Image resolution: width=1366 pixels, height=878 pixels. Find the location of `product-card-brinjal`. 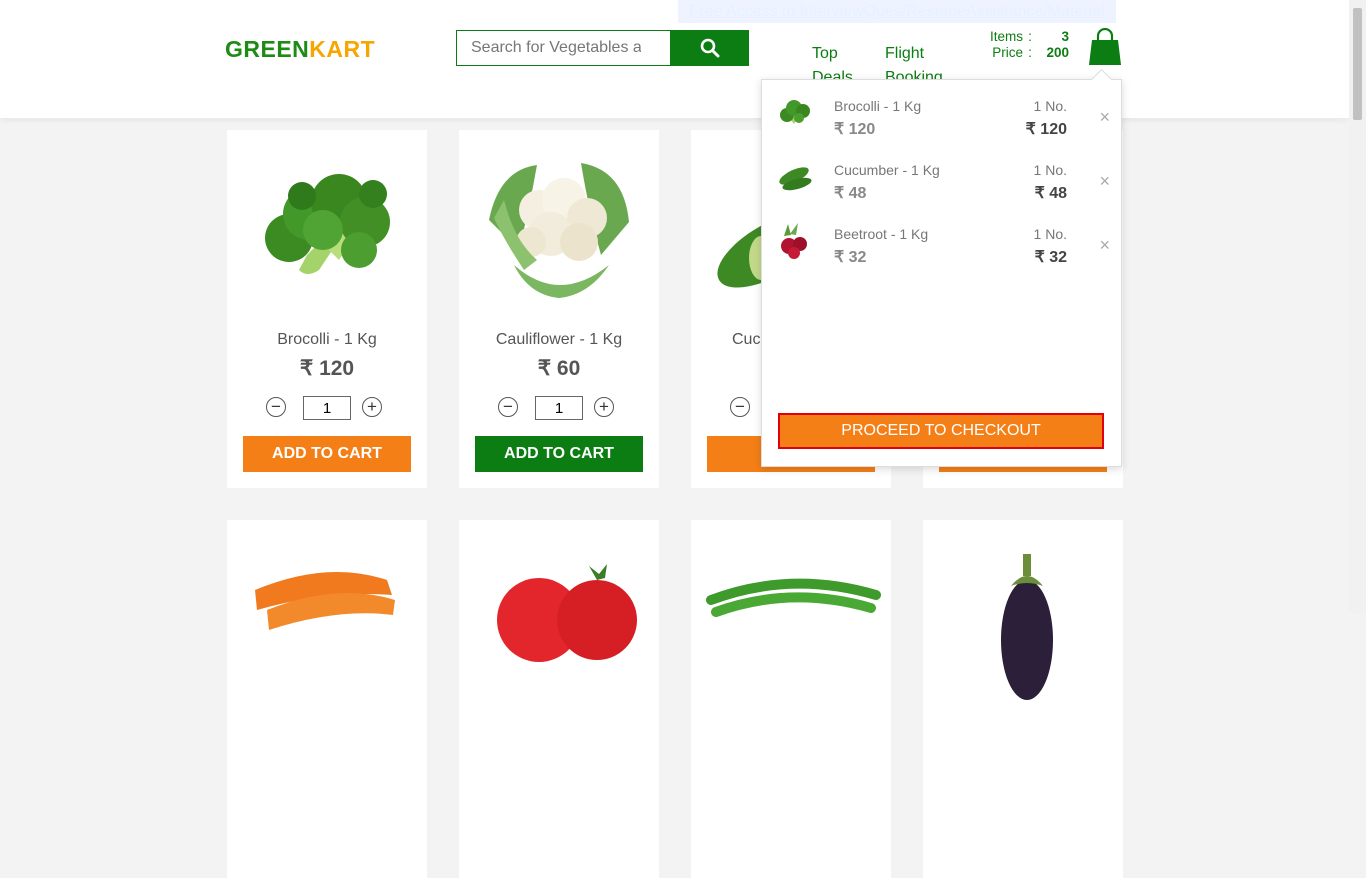

product-card-brinjal is located at coordinates (1023, 699).